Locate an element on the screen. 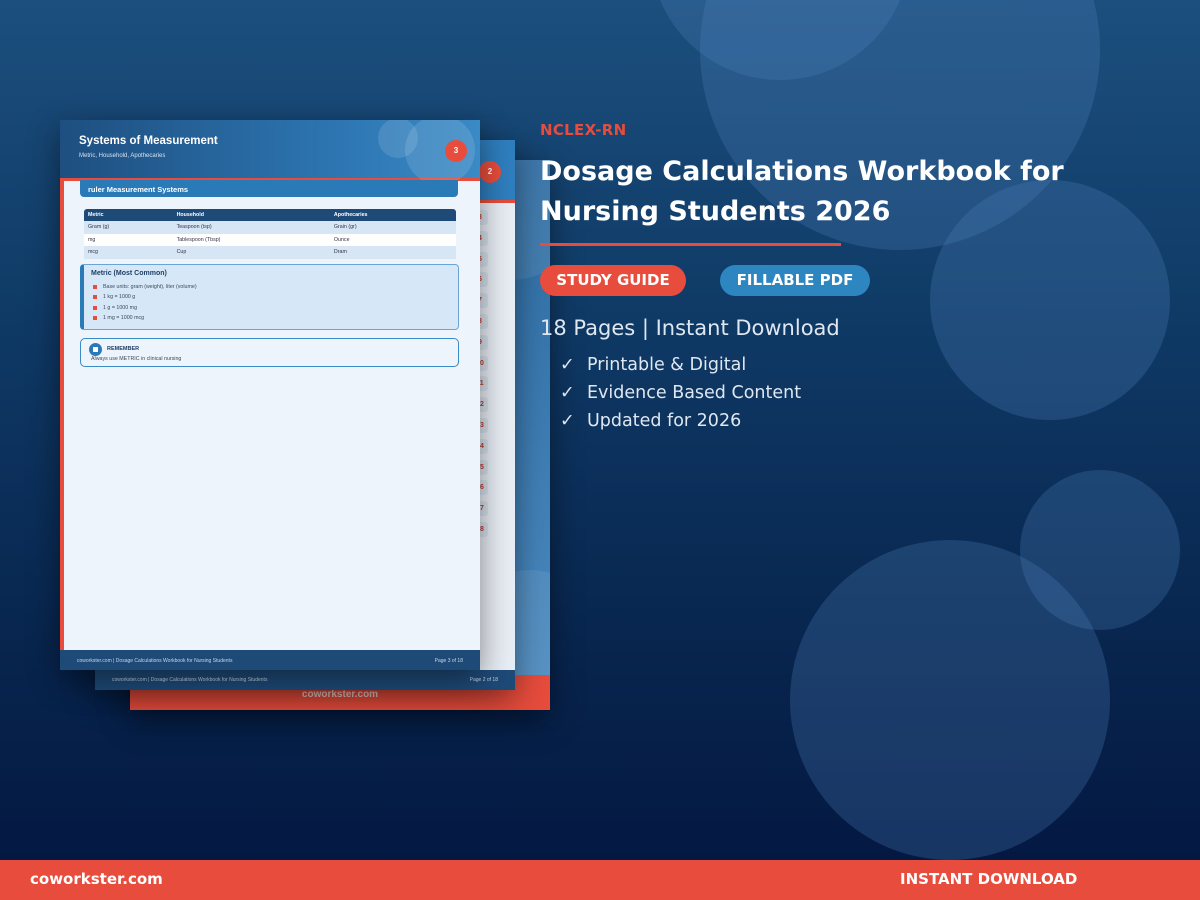  table-row: mcg Cup Dram is located at coordinates (270, 252).